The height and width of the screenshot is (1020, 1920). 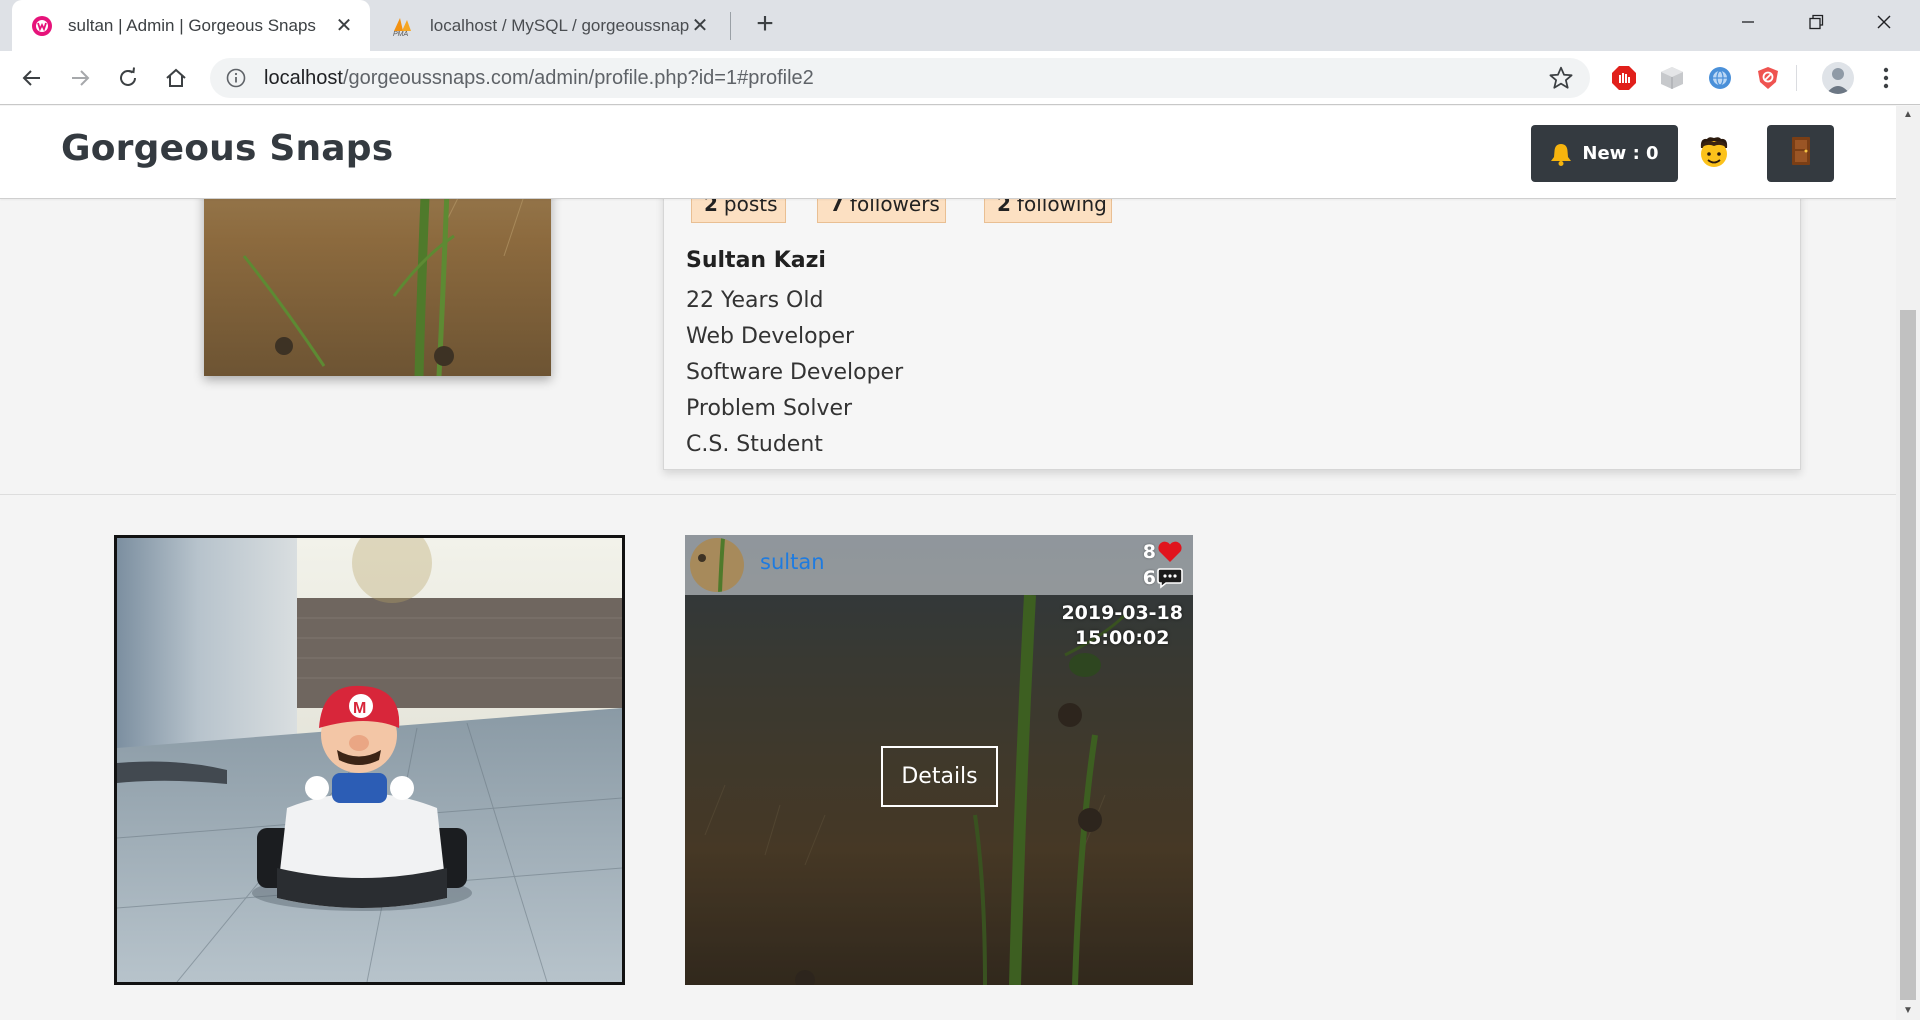 What do you see at coordinates (1149, 552) in the screenshot?
I see `likes-value: 8` at bounding box center [1149, 552].